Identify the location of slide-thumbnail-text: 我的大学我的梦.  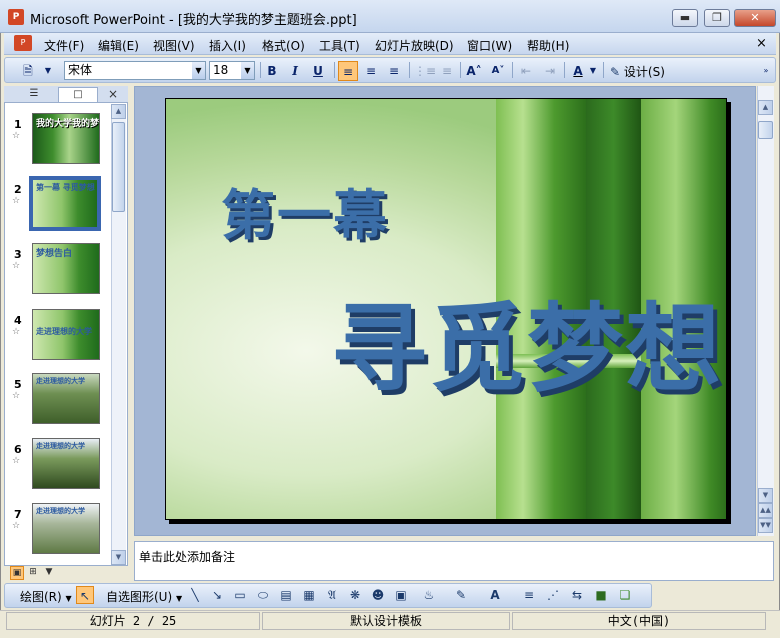
(68, 124).